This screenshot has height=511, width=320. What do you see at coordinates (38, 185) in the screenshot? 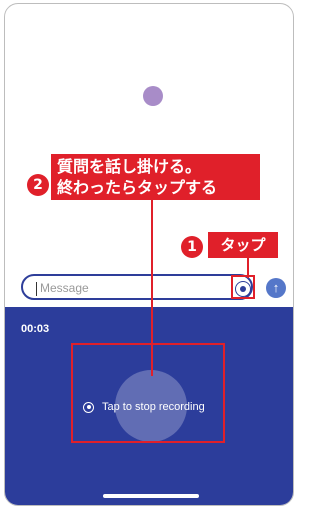
I see `step-2-badge: 2` at bounding box center [38, 185].